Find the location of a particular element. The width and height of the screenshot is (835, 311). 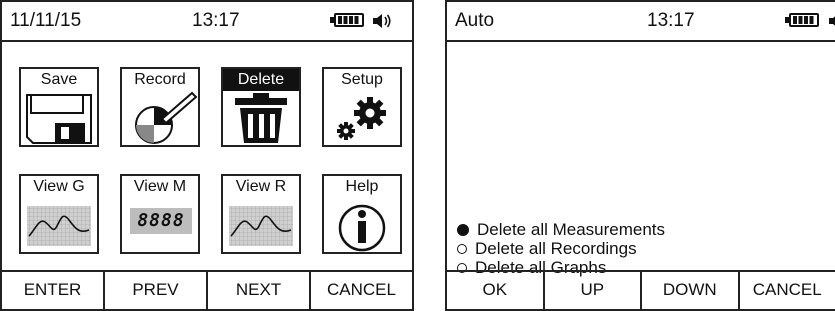

info-icon is located at coordinates (362, 228).